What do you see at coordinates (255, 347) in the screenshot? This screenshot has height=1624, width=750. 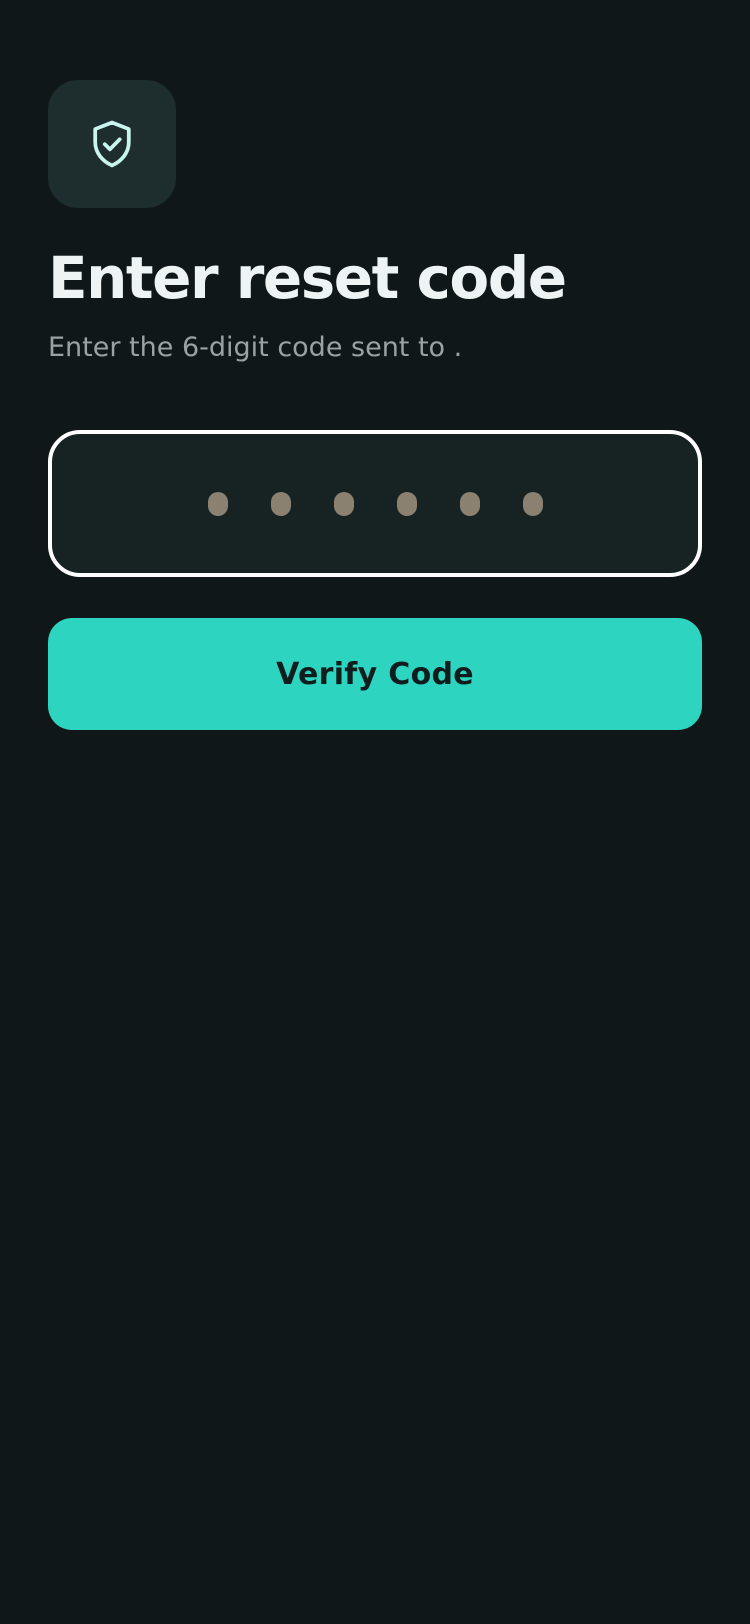 I see `page-subtitle: Enter the 6-digit code sent to .` at bounding box center [255, 347].